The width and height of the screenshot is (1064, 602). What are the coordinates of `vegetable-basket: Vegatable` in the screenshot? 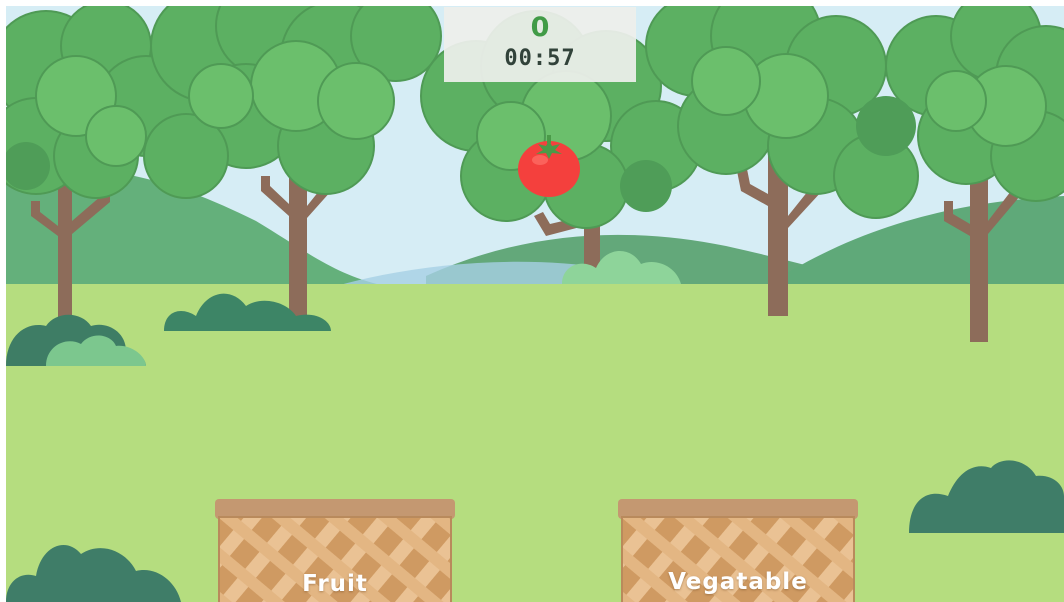 It's located at (738, 550).